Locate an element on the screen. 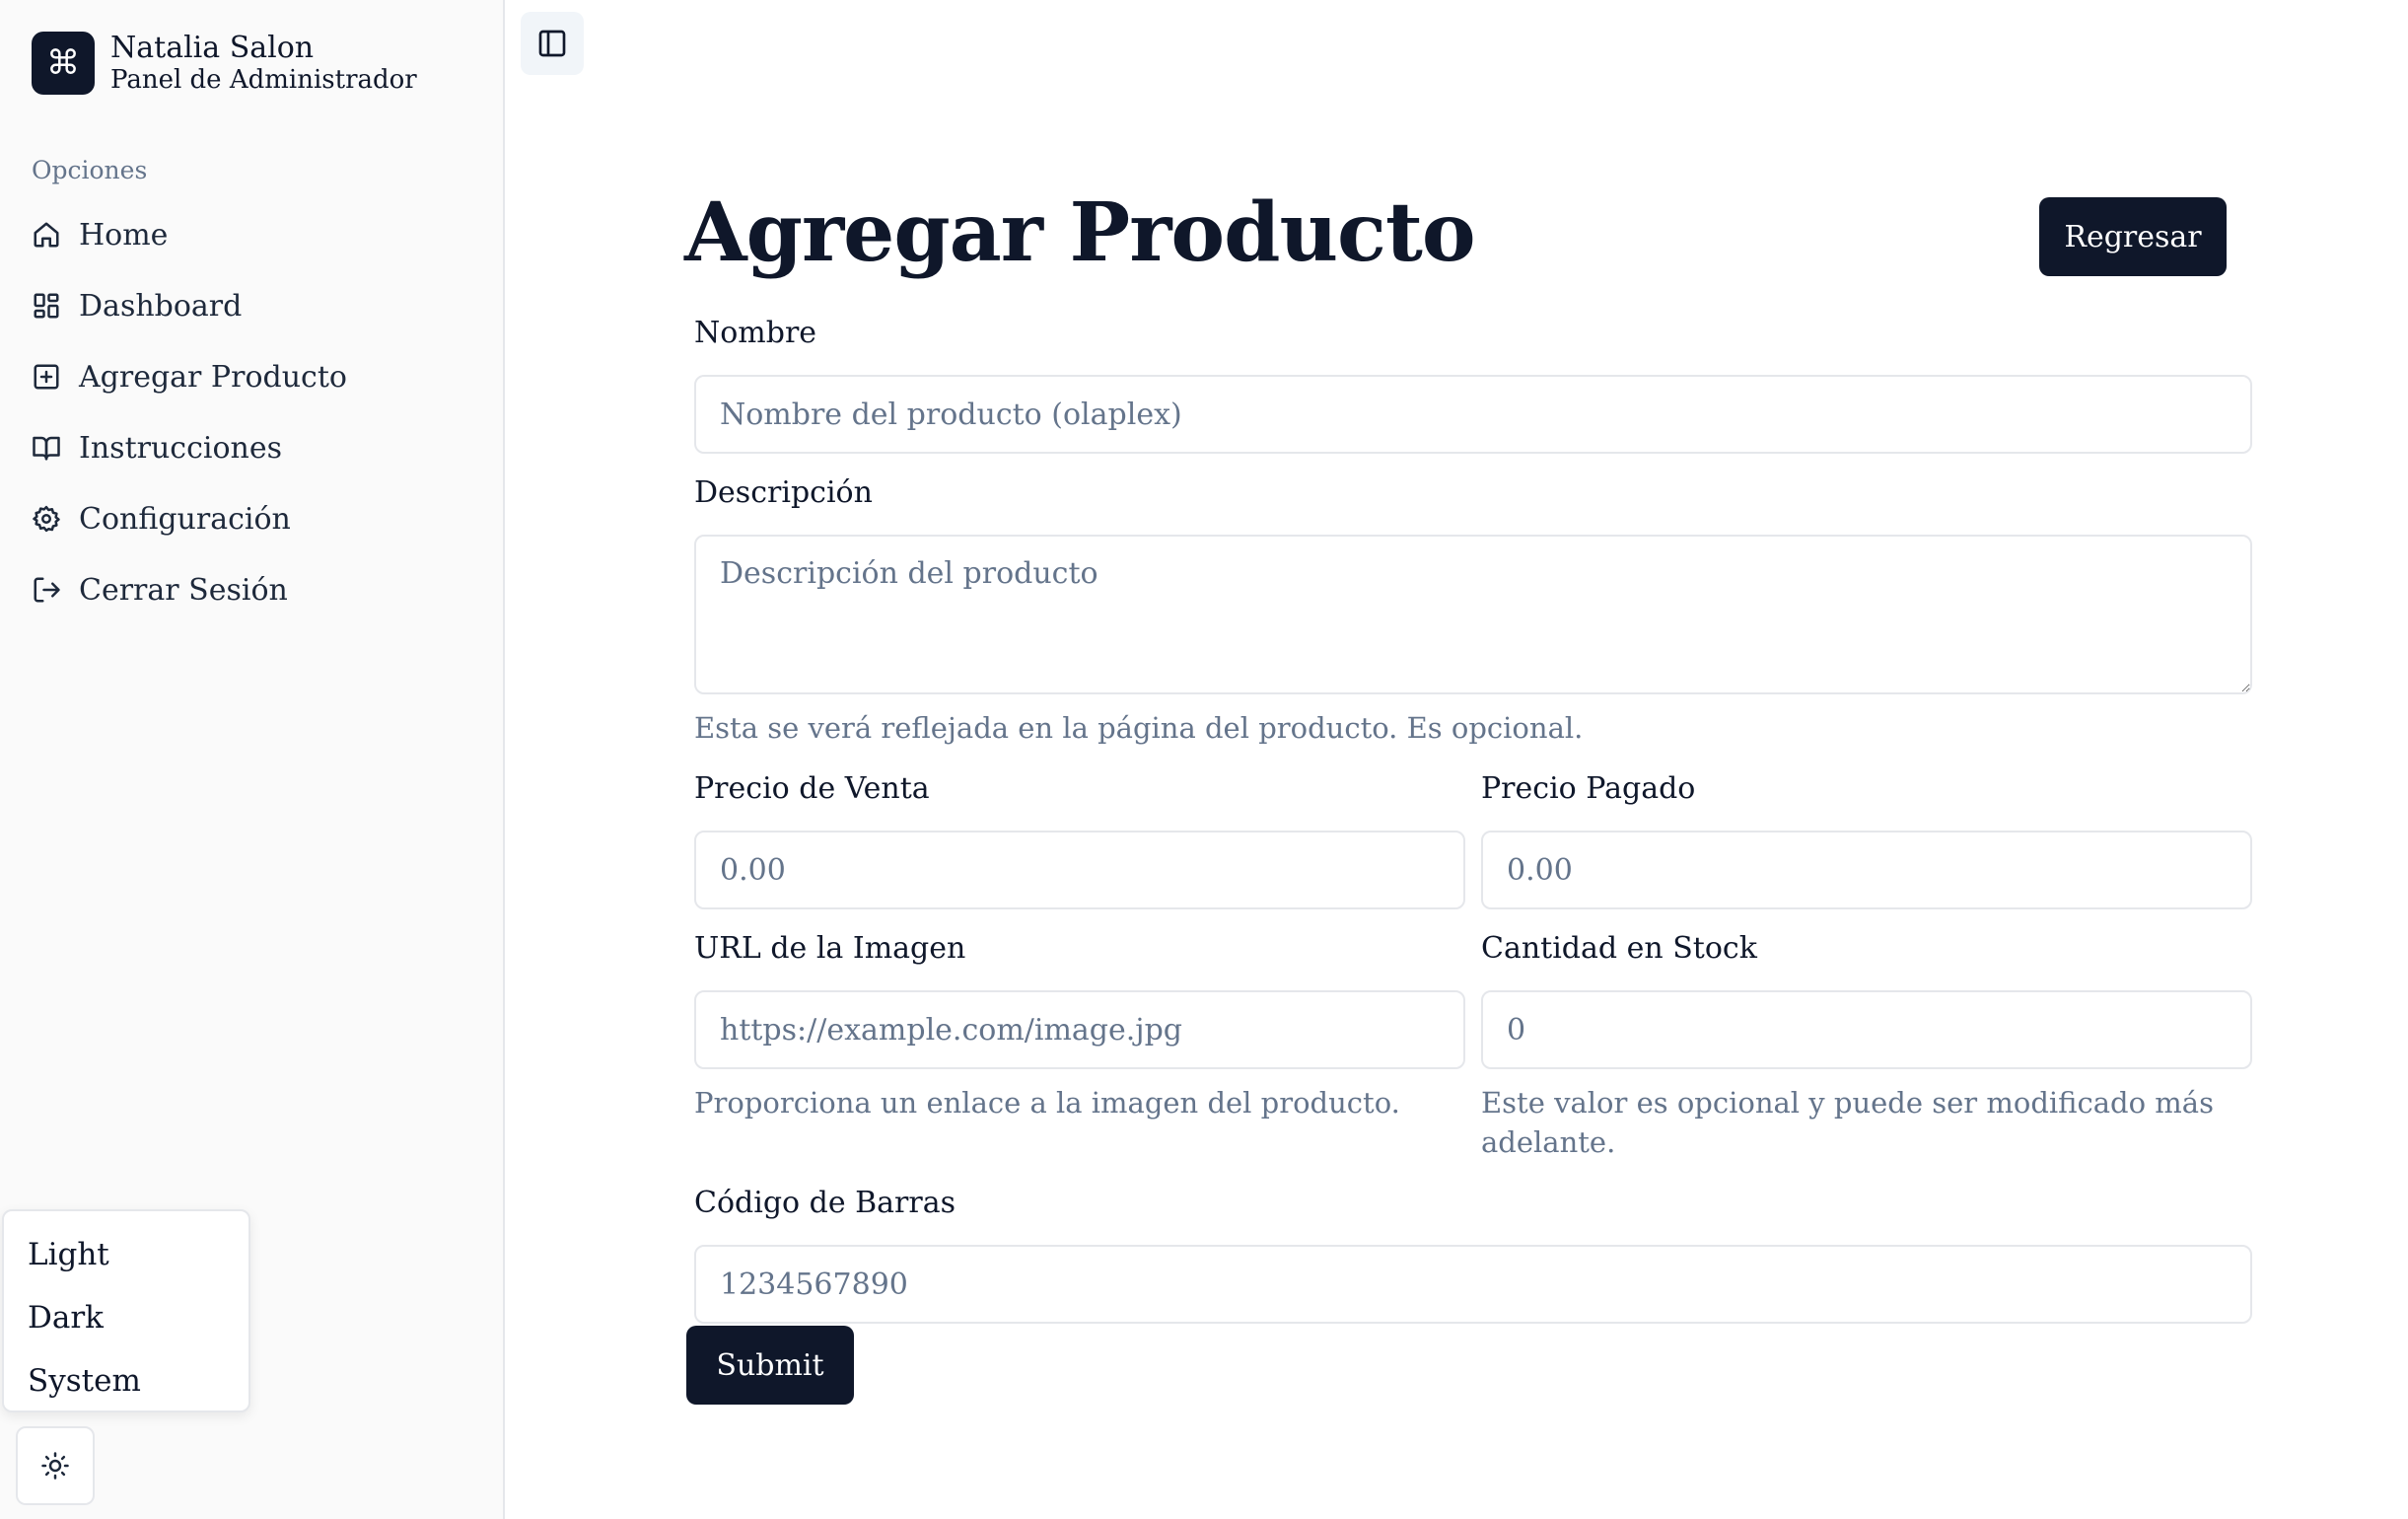  sidebar-toggle-button is located at coordinates (552, 43).